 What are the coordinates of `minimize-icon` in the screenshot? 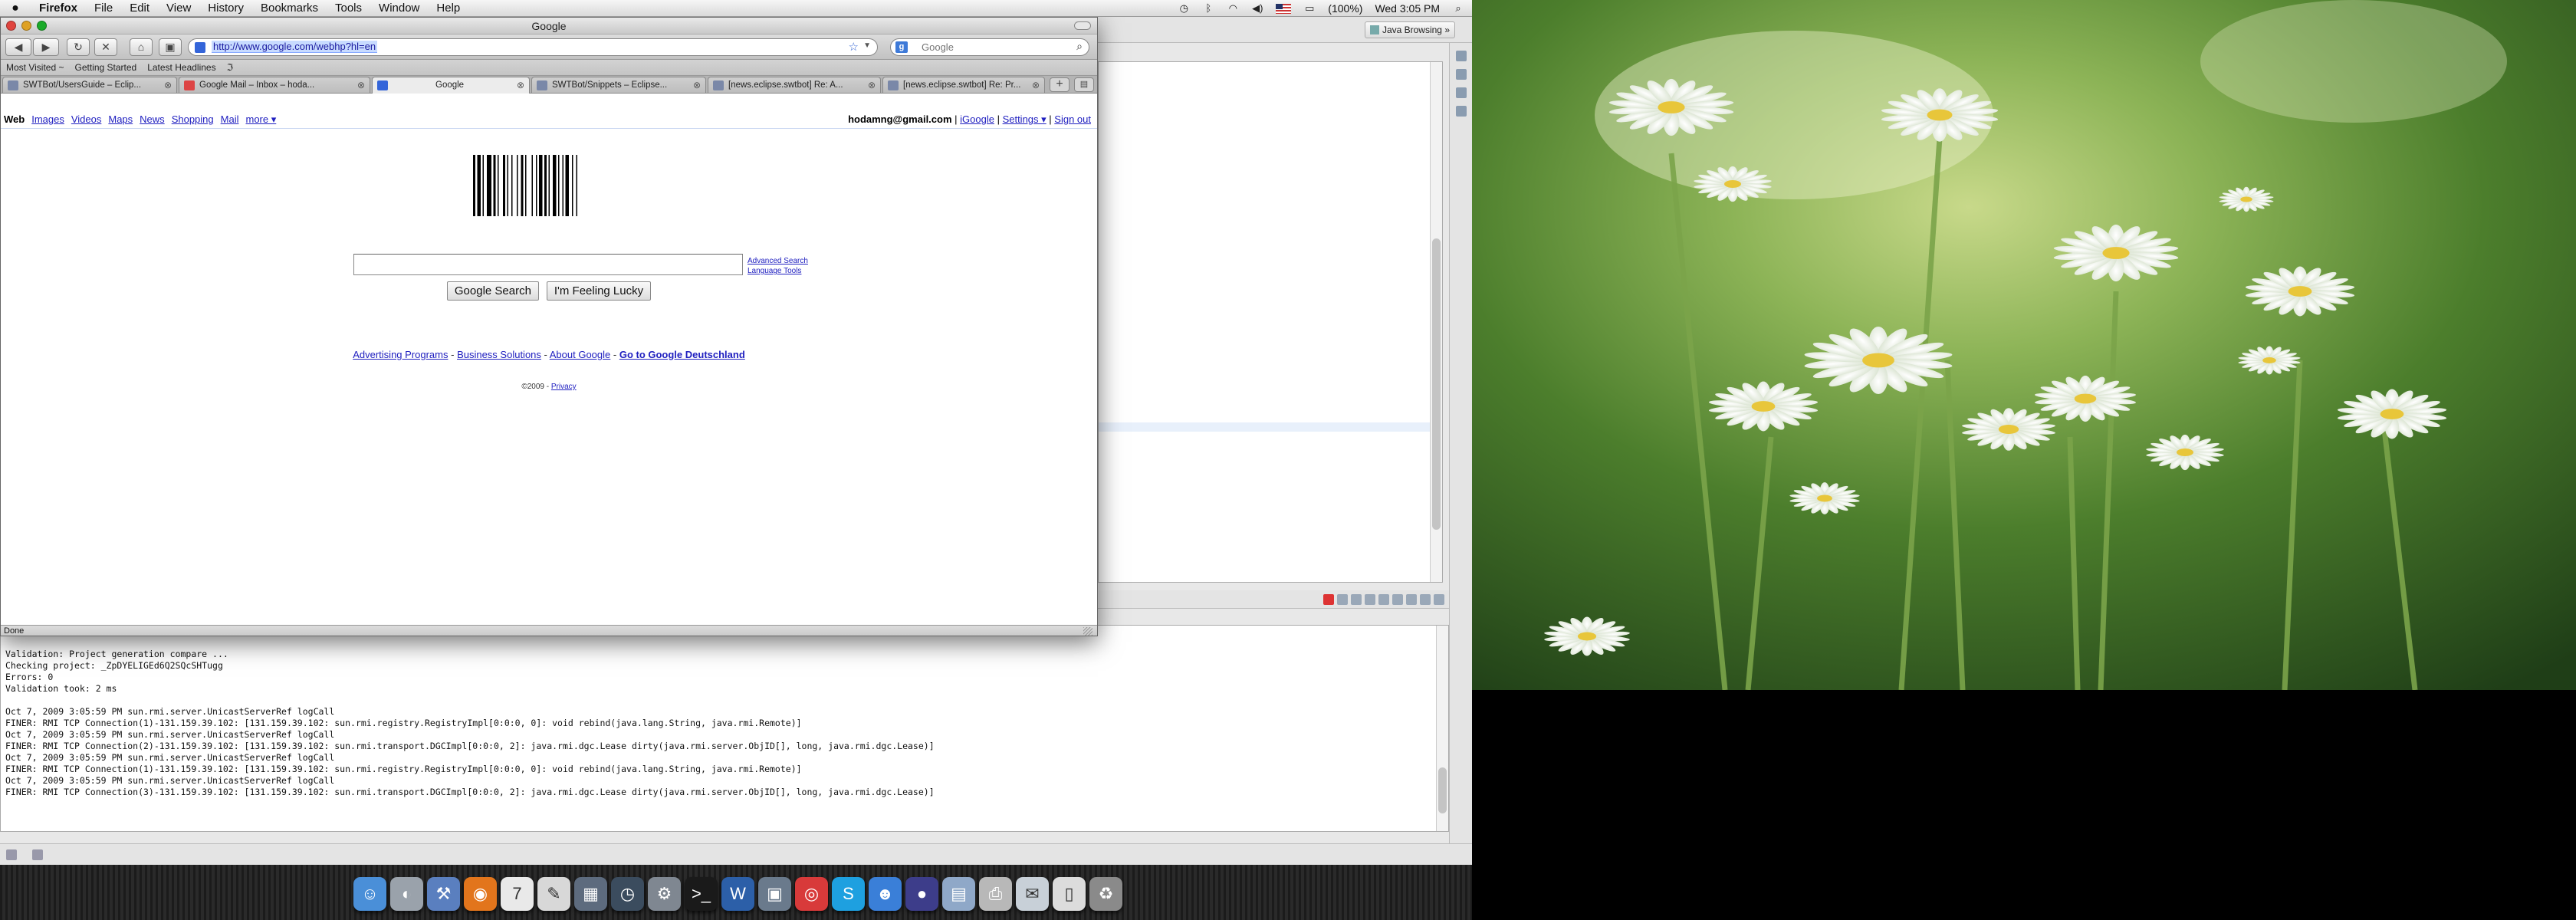 It's located at (1425, 599).